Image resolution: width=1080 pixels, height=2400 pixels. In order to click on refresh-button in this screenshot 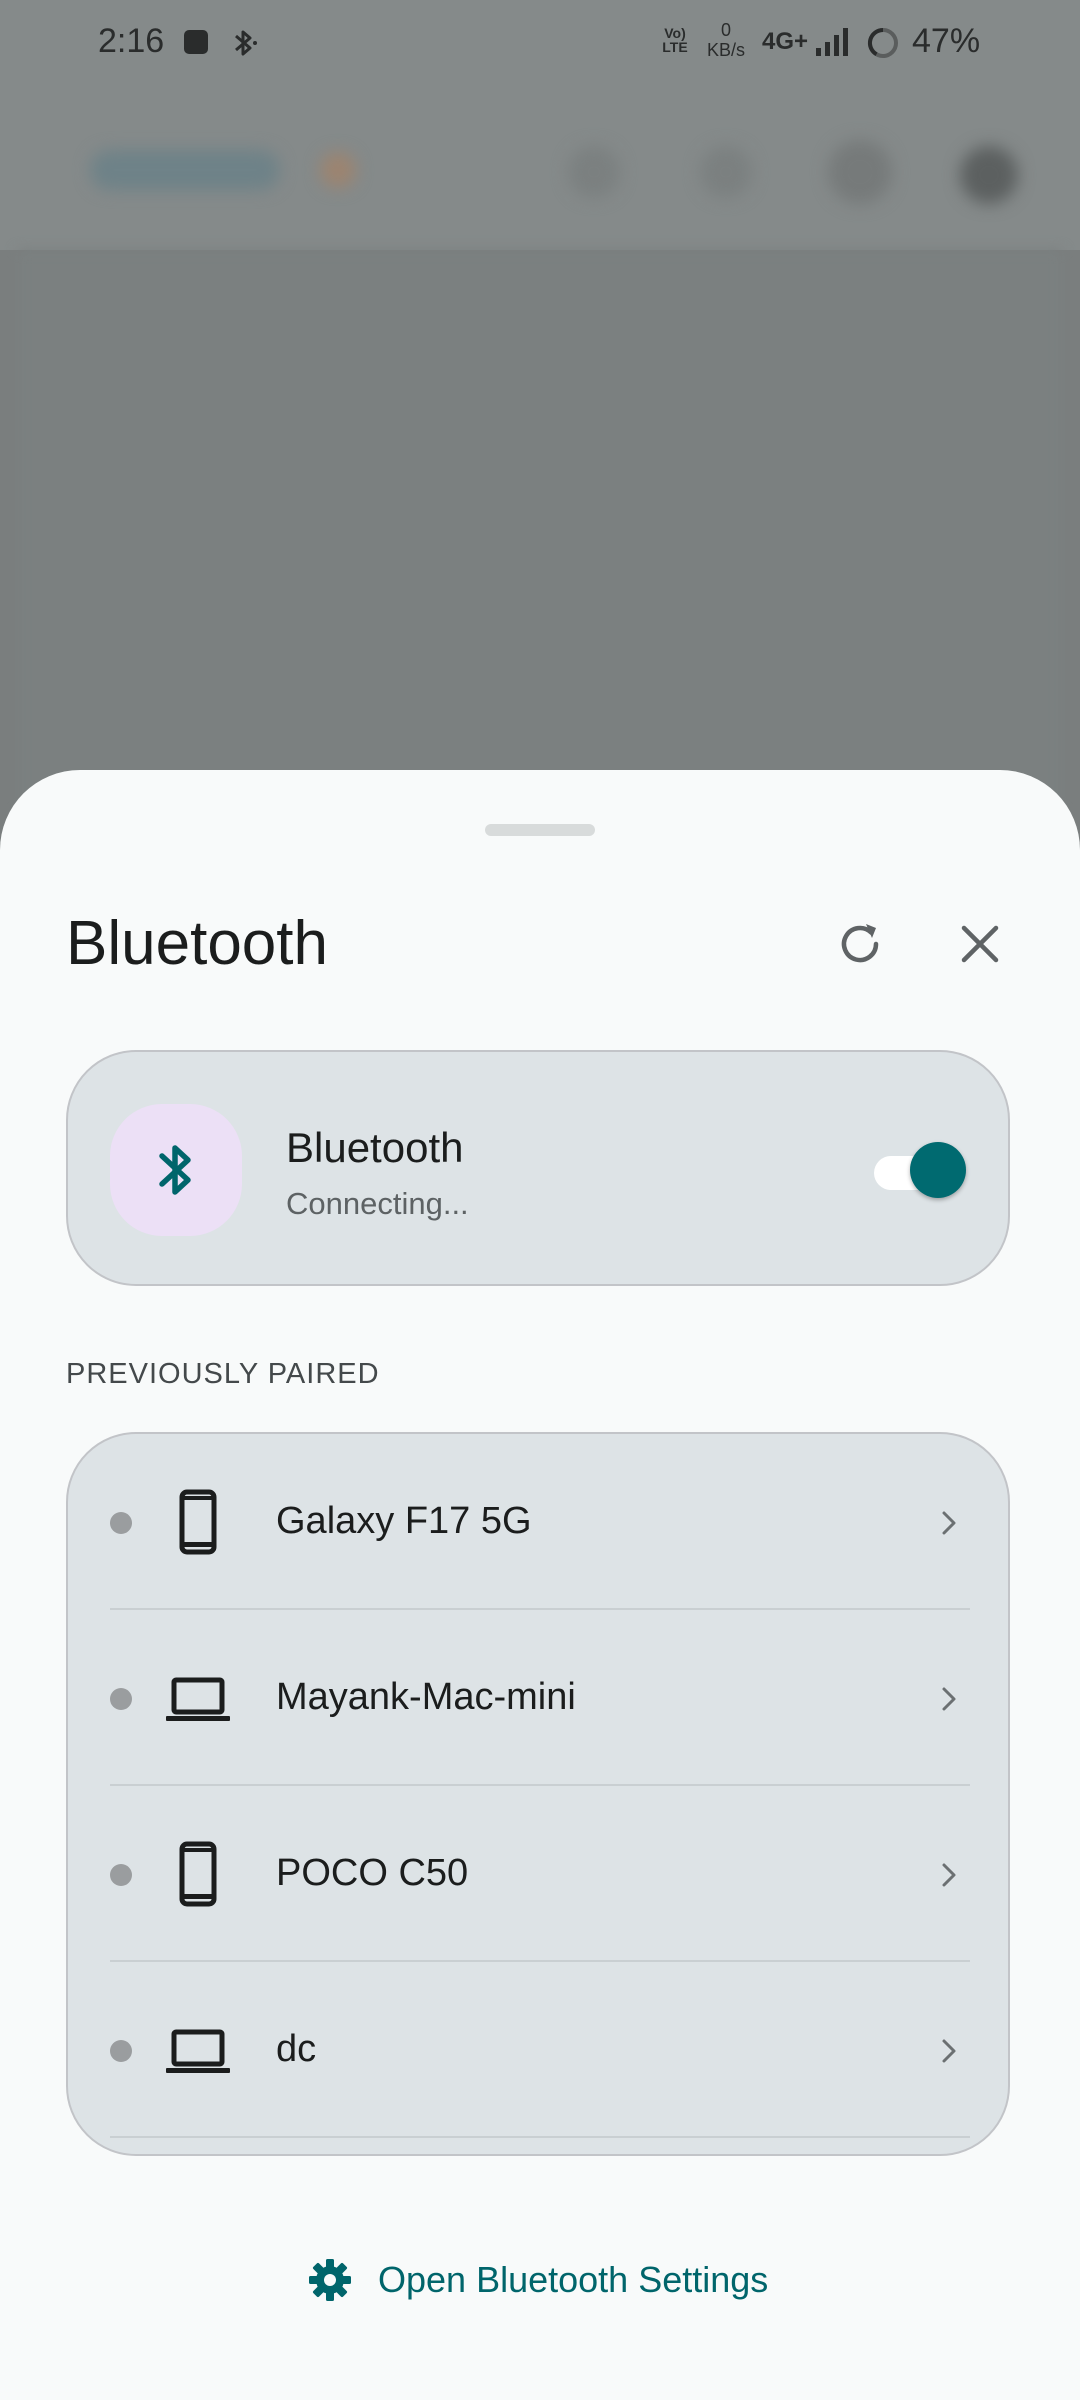, I will do `click(860, 944)`.